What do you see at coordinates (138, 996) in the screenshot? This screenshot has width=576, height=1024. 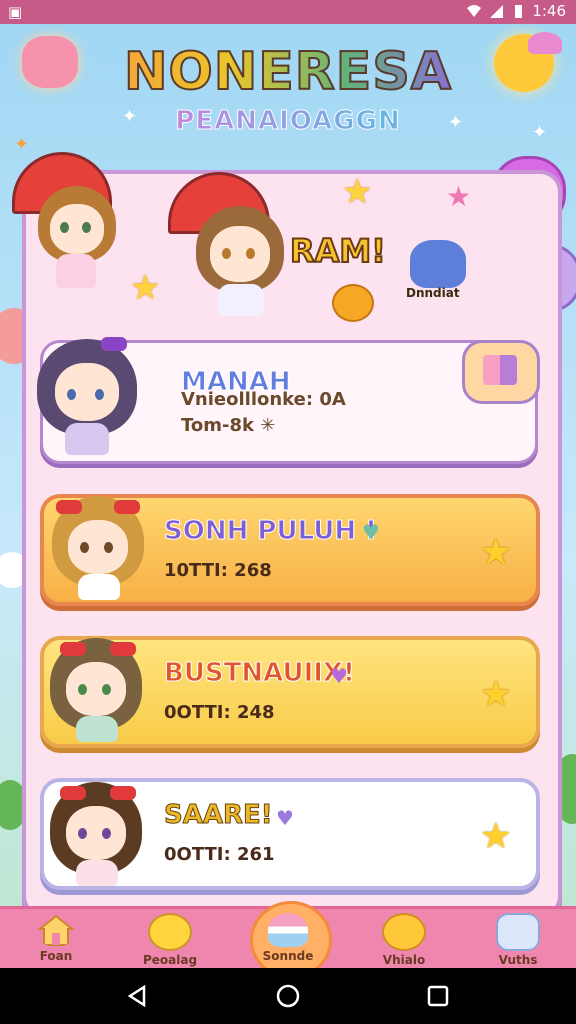 I see `back-icon` at bounding box center [138, 996].